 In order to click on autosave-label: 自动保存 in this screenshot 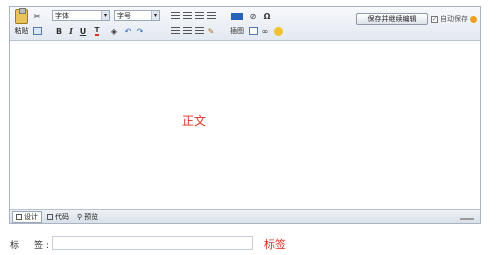, I will do `click(454, 19)`.